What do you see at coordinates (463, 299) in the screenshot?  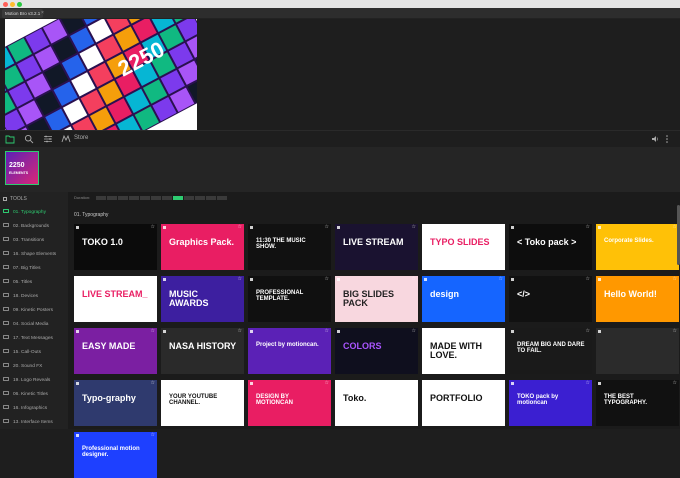 I see `template-card: ☆ design` at bounding box center [463, 299].